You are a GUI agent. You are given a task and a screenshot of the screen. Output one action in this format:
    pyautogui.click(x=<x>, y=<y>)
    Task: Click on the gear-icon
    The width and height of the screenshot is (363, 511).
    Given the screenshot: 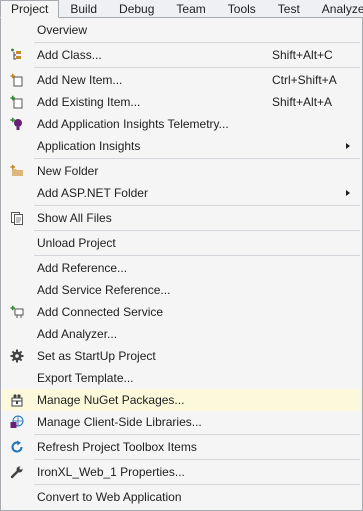 What is the action you would take?
    pyautogui.click(x=17, y=356)
    